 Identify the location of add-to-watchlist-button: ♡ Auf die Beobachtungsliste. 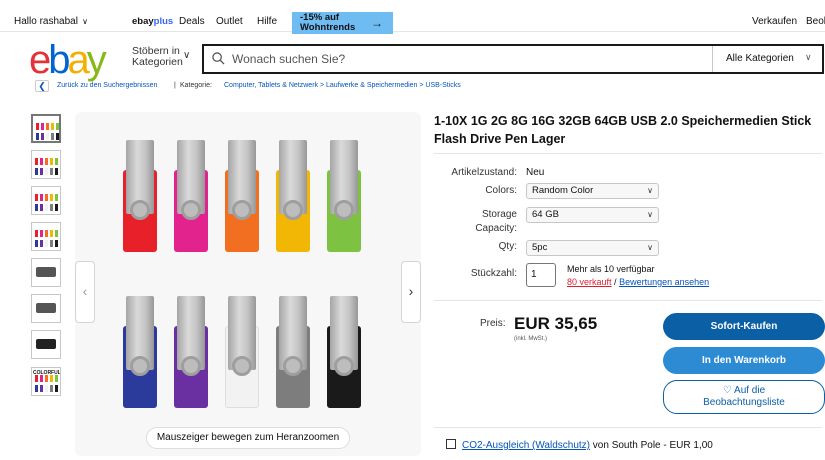
(744, 397).